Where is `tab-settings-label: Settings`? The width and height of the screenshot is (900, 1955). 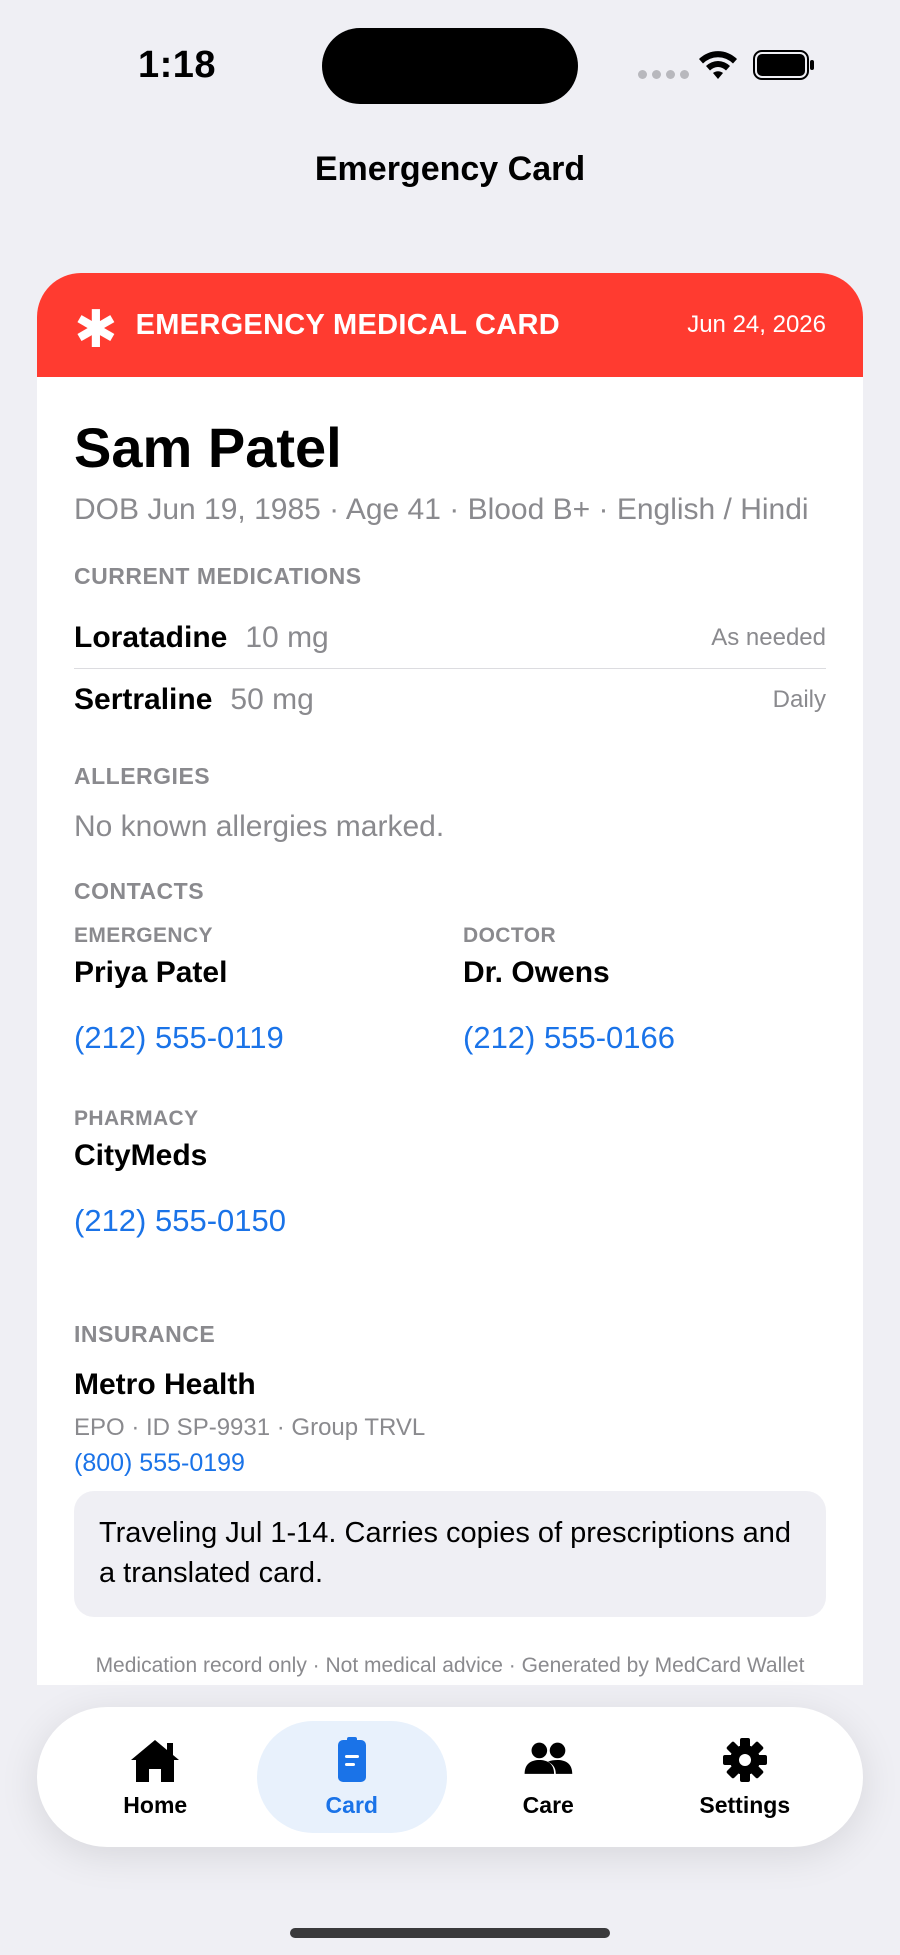 tab-settings-label: Settings is located at coordinates (745, 1804).